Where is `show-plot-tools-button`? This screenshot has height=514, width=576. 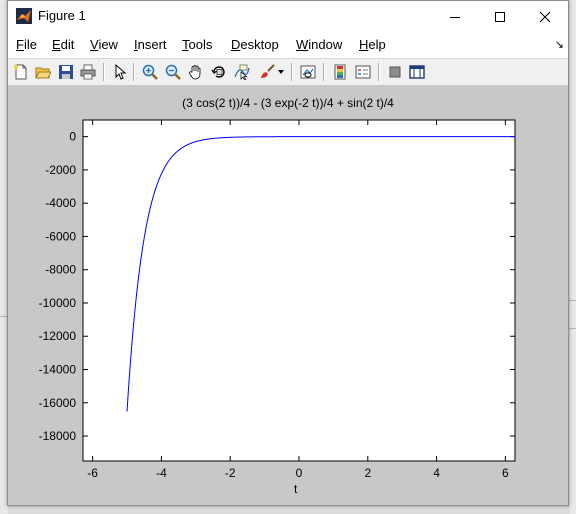
show-plot-tools-button is located at coordinates (417, 72).